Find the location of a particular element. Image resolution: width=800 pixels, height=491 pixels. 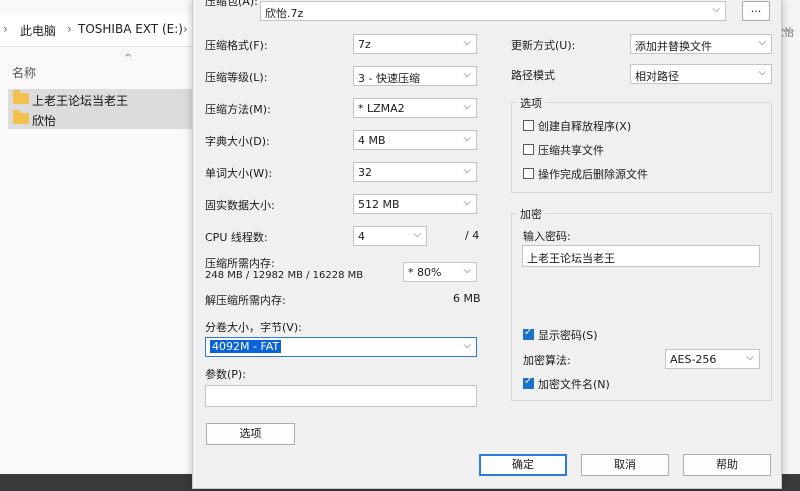

sfx-checkbox-label: 创建自释放程序(X) is located at coordinates (585, 126).